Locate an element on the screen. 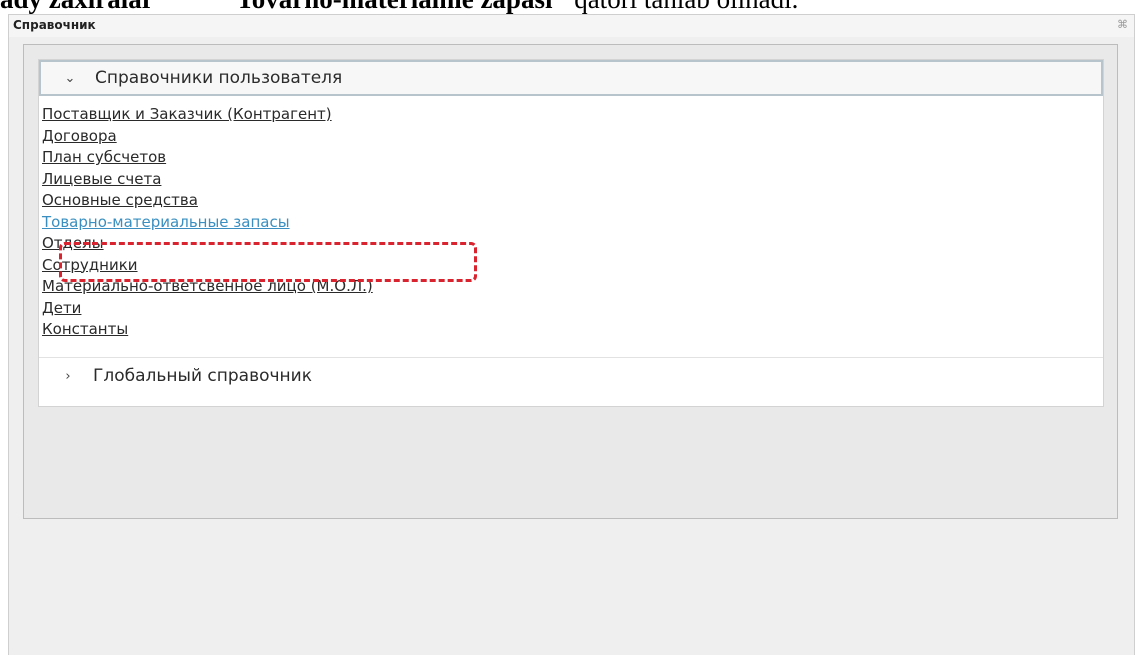  list-item-fixed-assets: Основные средства is located at coordinates (207, 201).